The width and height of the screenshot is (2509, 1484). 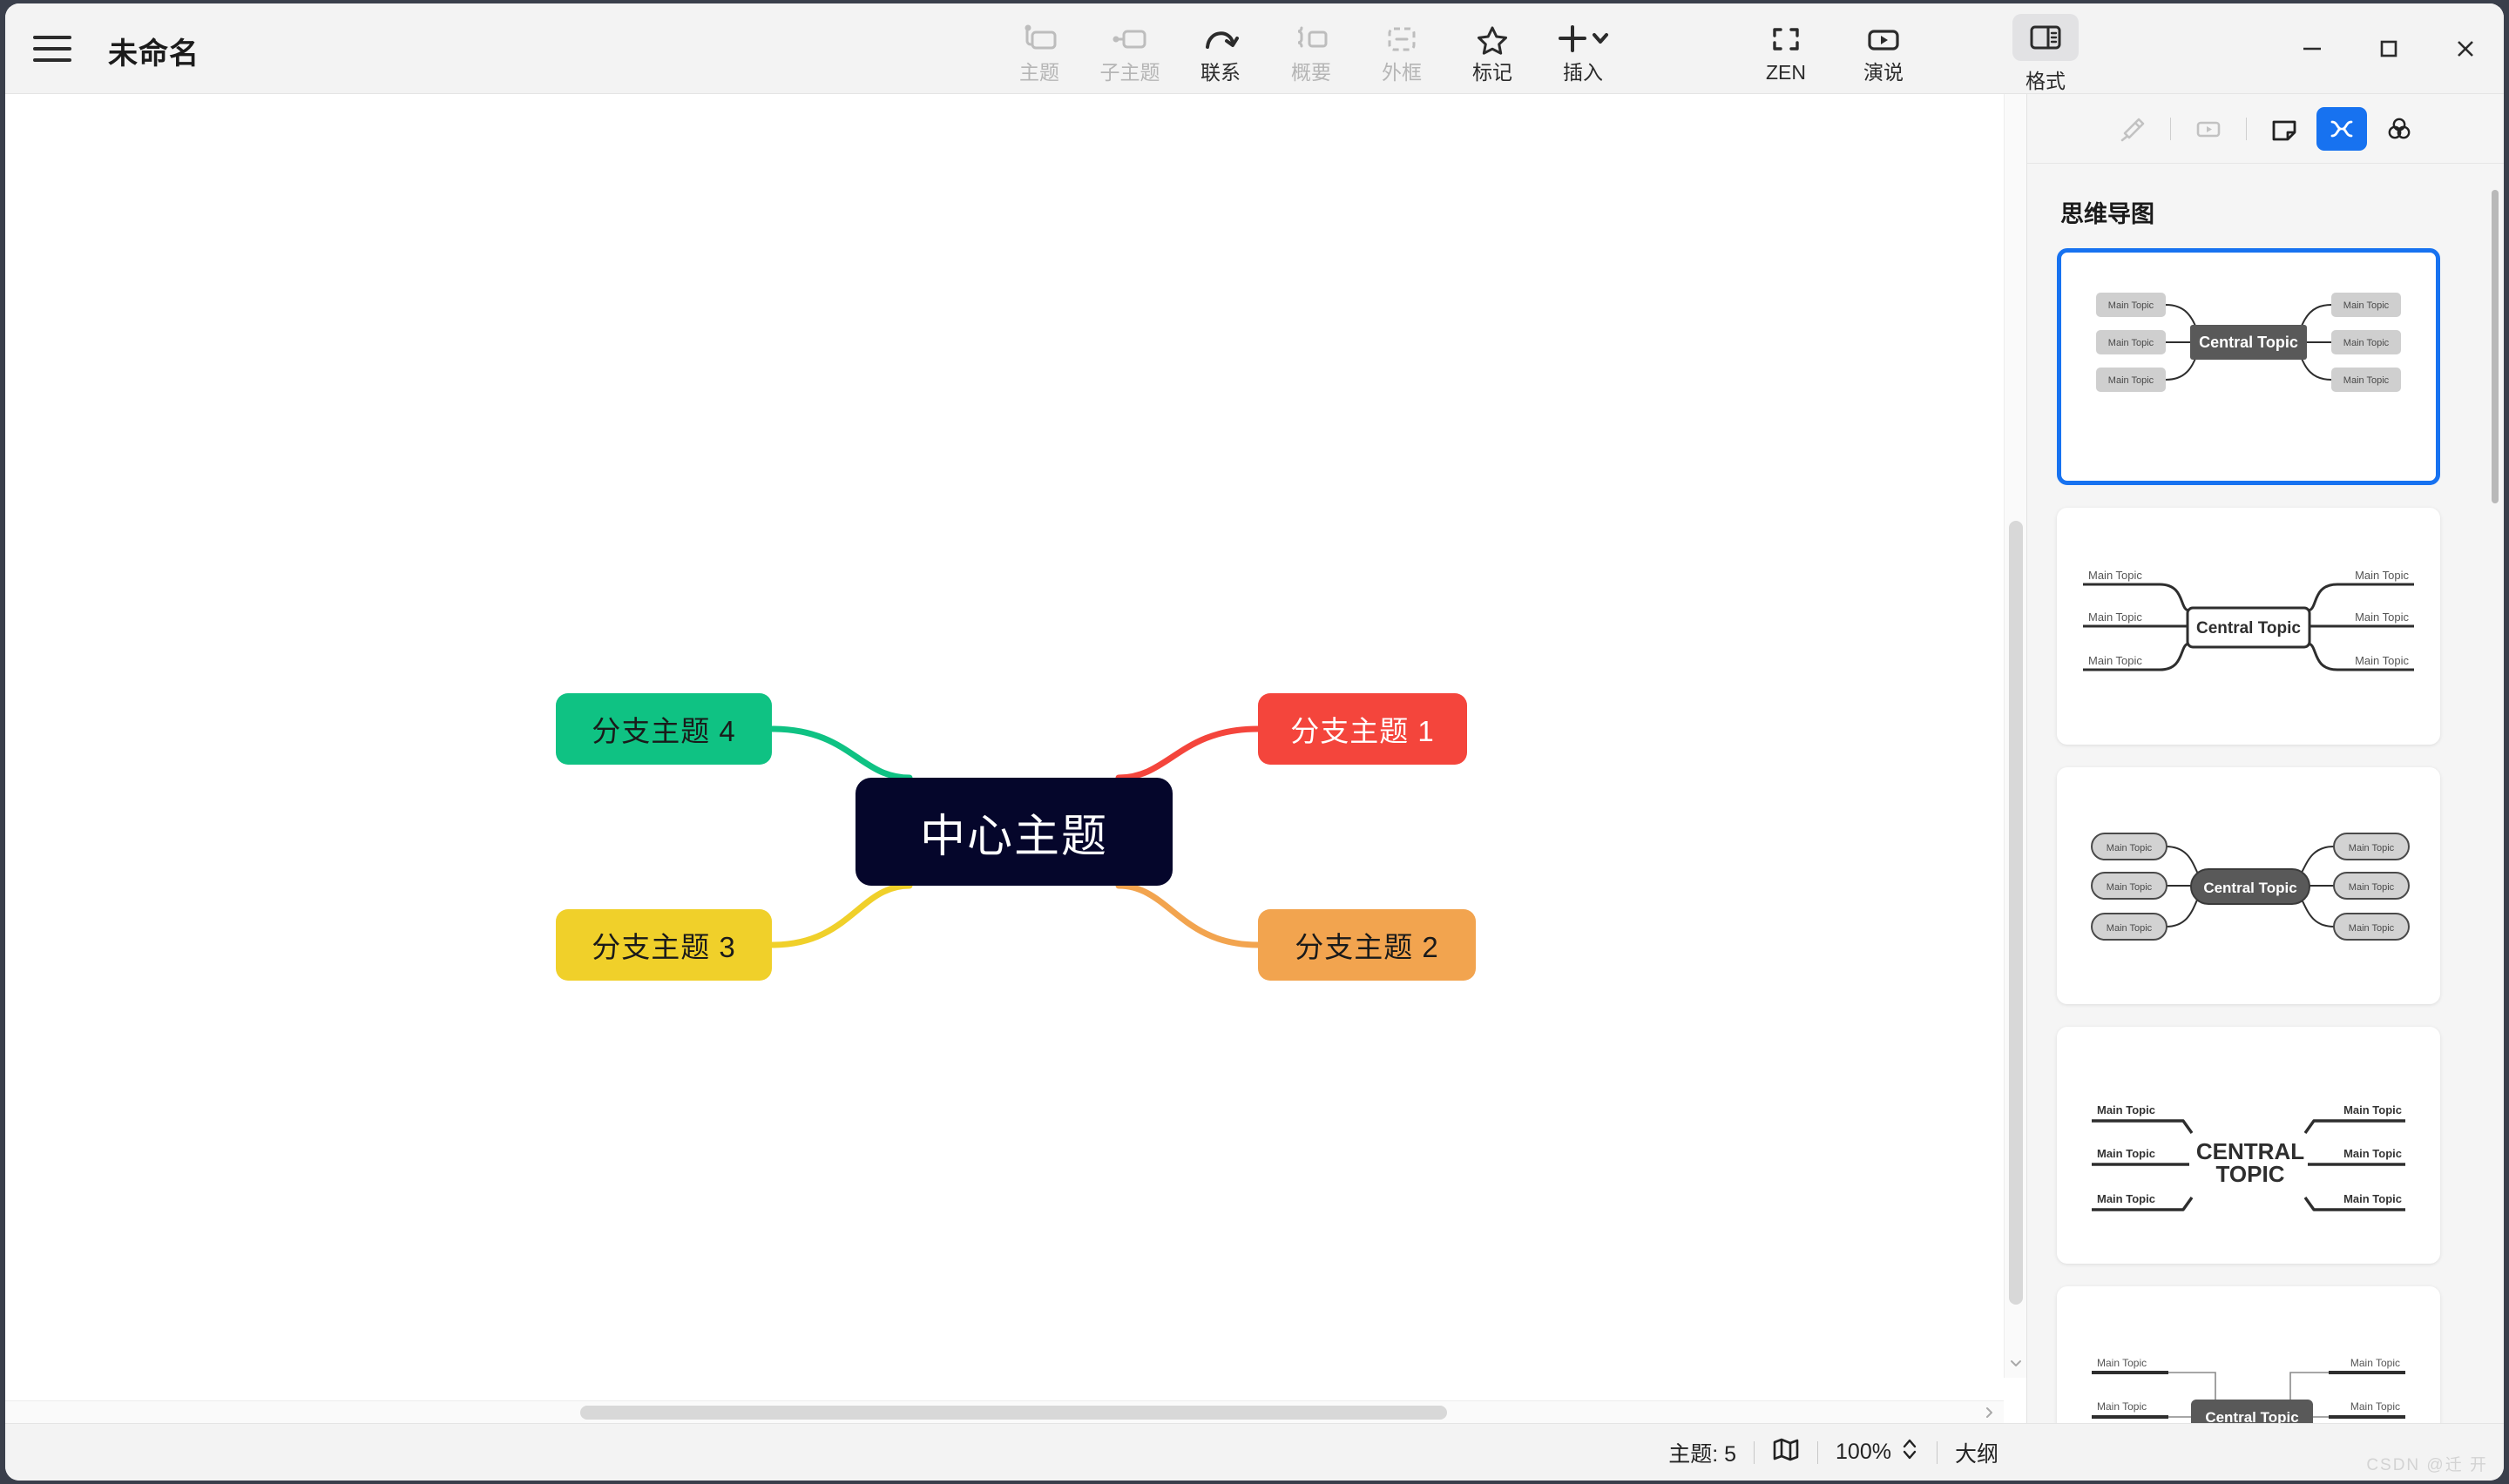 I want to click on mindmap-branch-node-1: 分支主题 1, so click(x=1362, y=729).